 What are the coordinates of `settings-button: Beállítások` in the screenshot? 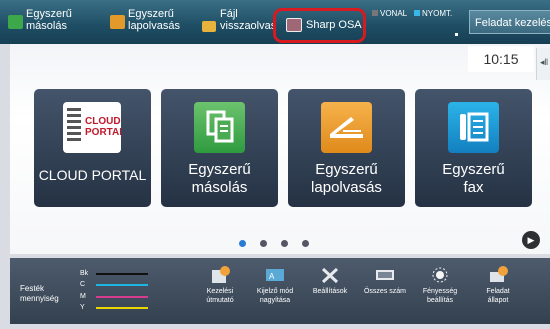 It's located at (330, 281).